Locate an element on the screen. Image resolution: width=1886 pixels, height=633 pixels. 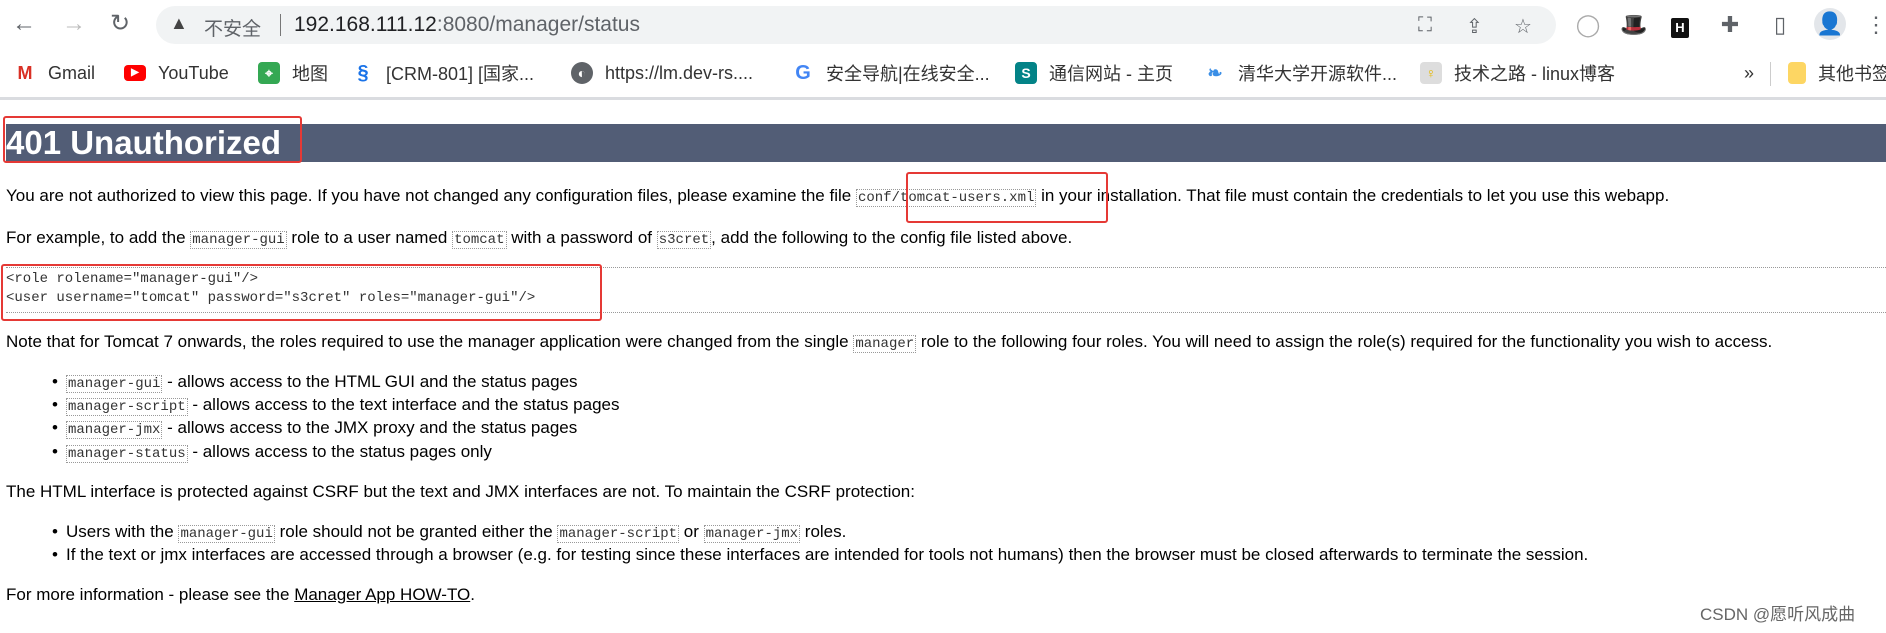
tuna-icon: ❧ is located at coordinates (1215, 73).